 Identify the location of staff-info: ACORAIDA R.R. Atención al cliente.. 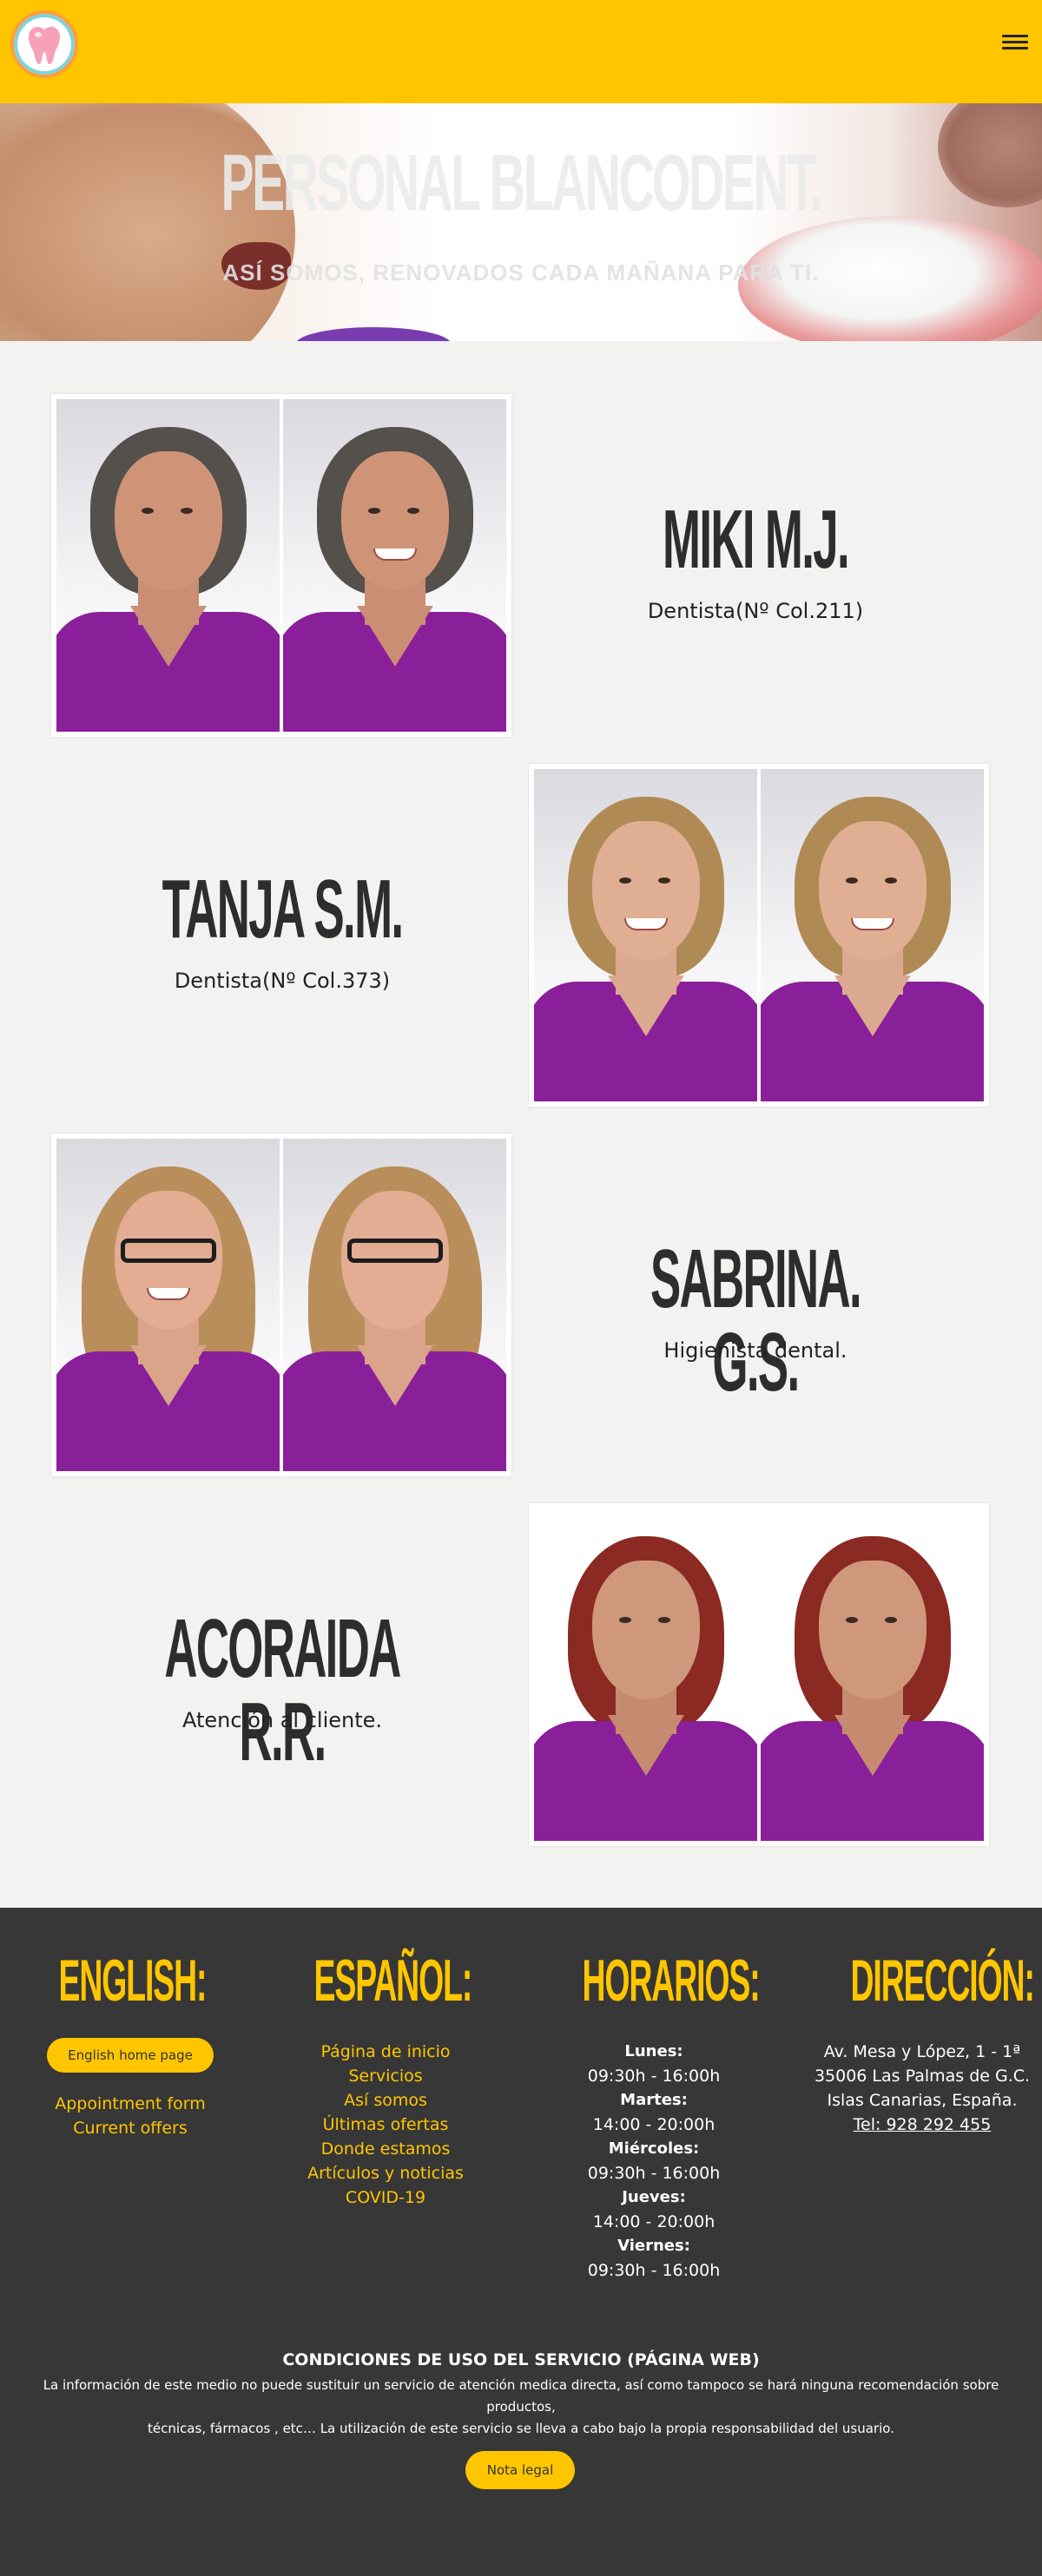
(282, 1674).